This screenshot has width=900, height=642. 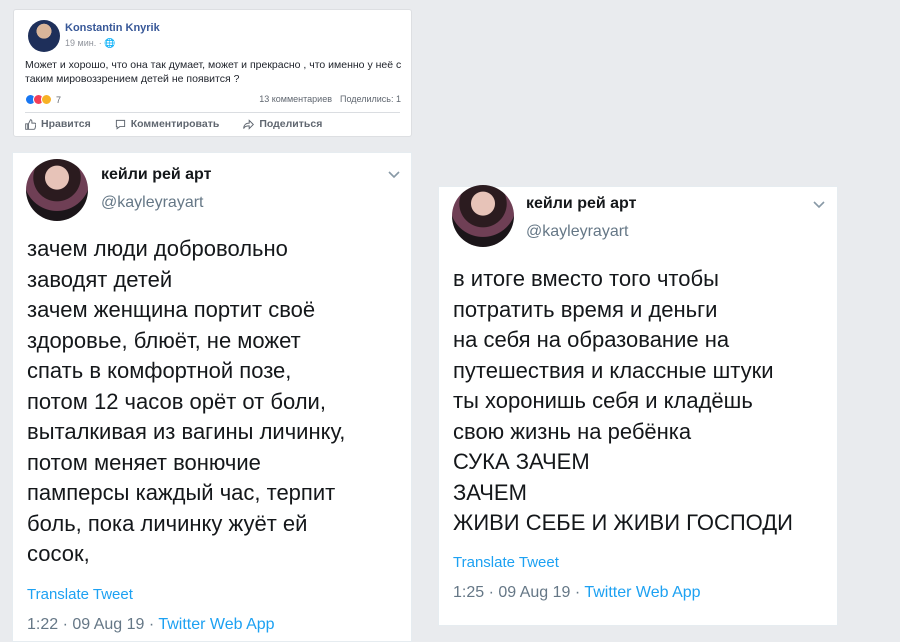 What do you see at coordinates (120, 124) in the screenshot?
I see `comment-icon` at bounding box center [120, 124].